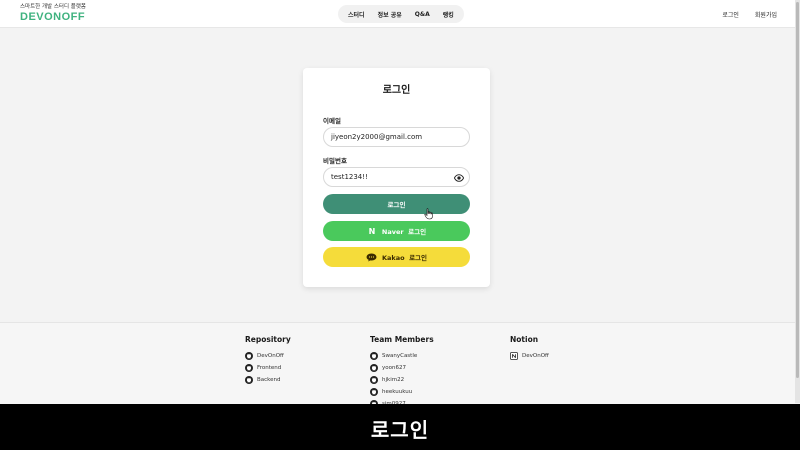 The height and width of the screenshot is (450, 800). What do you see at coordinates (448, 14) in the screenshot?
I see `nav-ranking: 랭킹` at bounding box center [448, 14].